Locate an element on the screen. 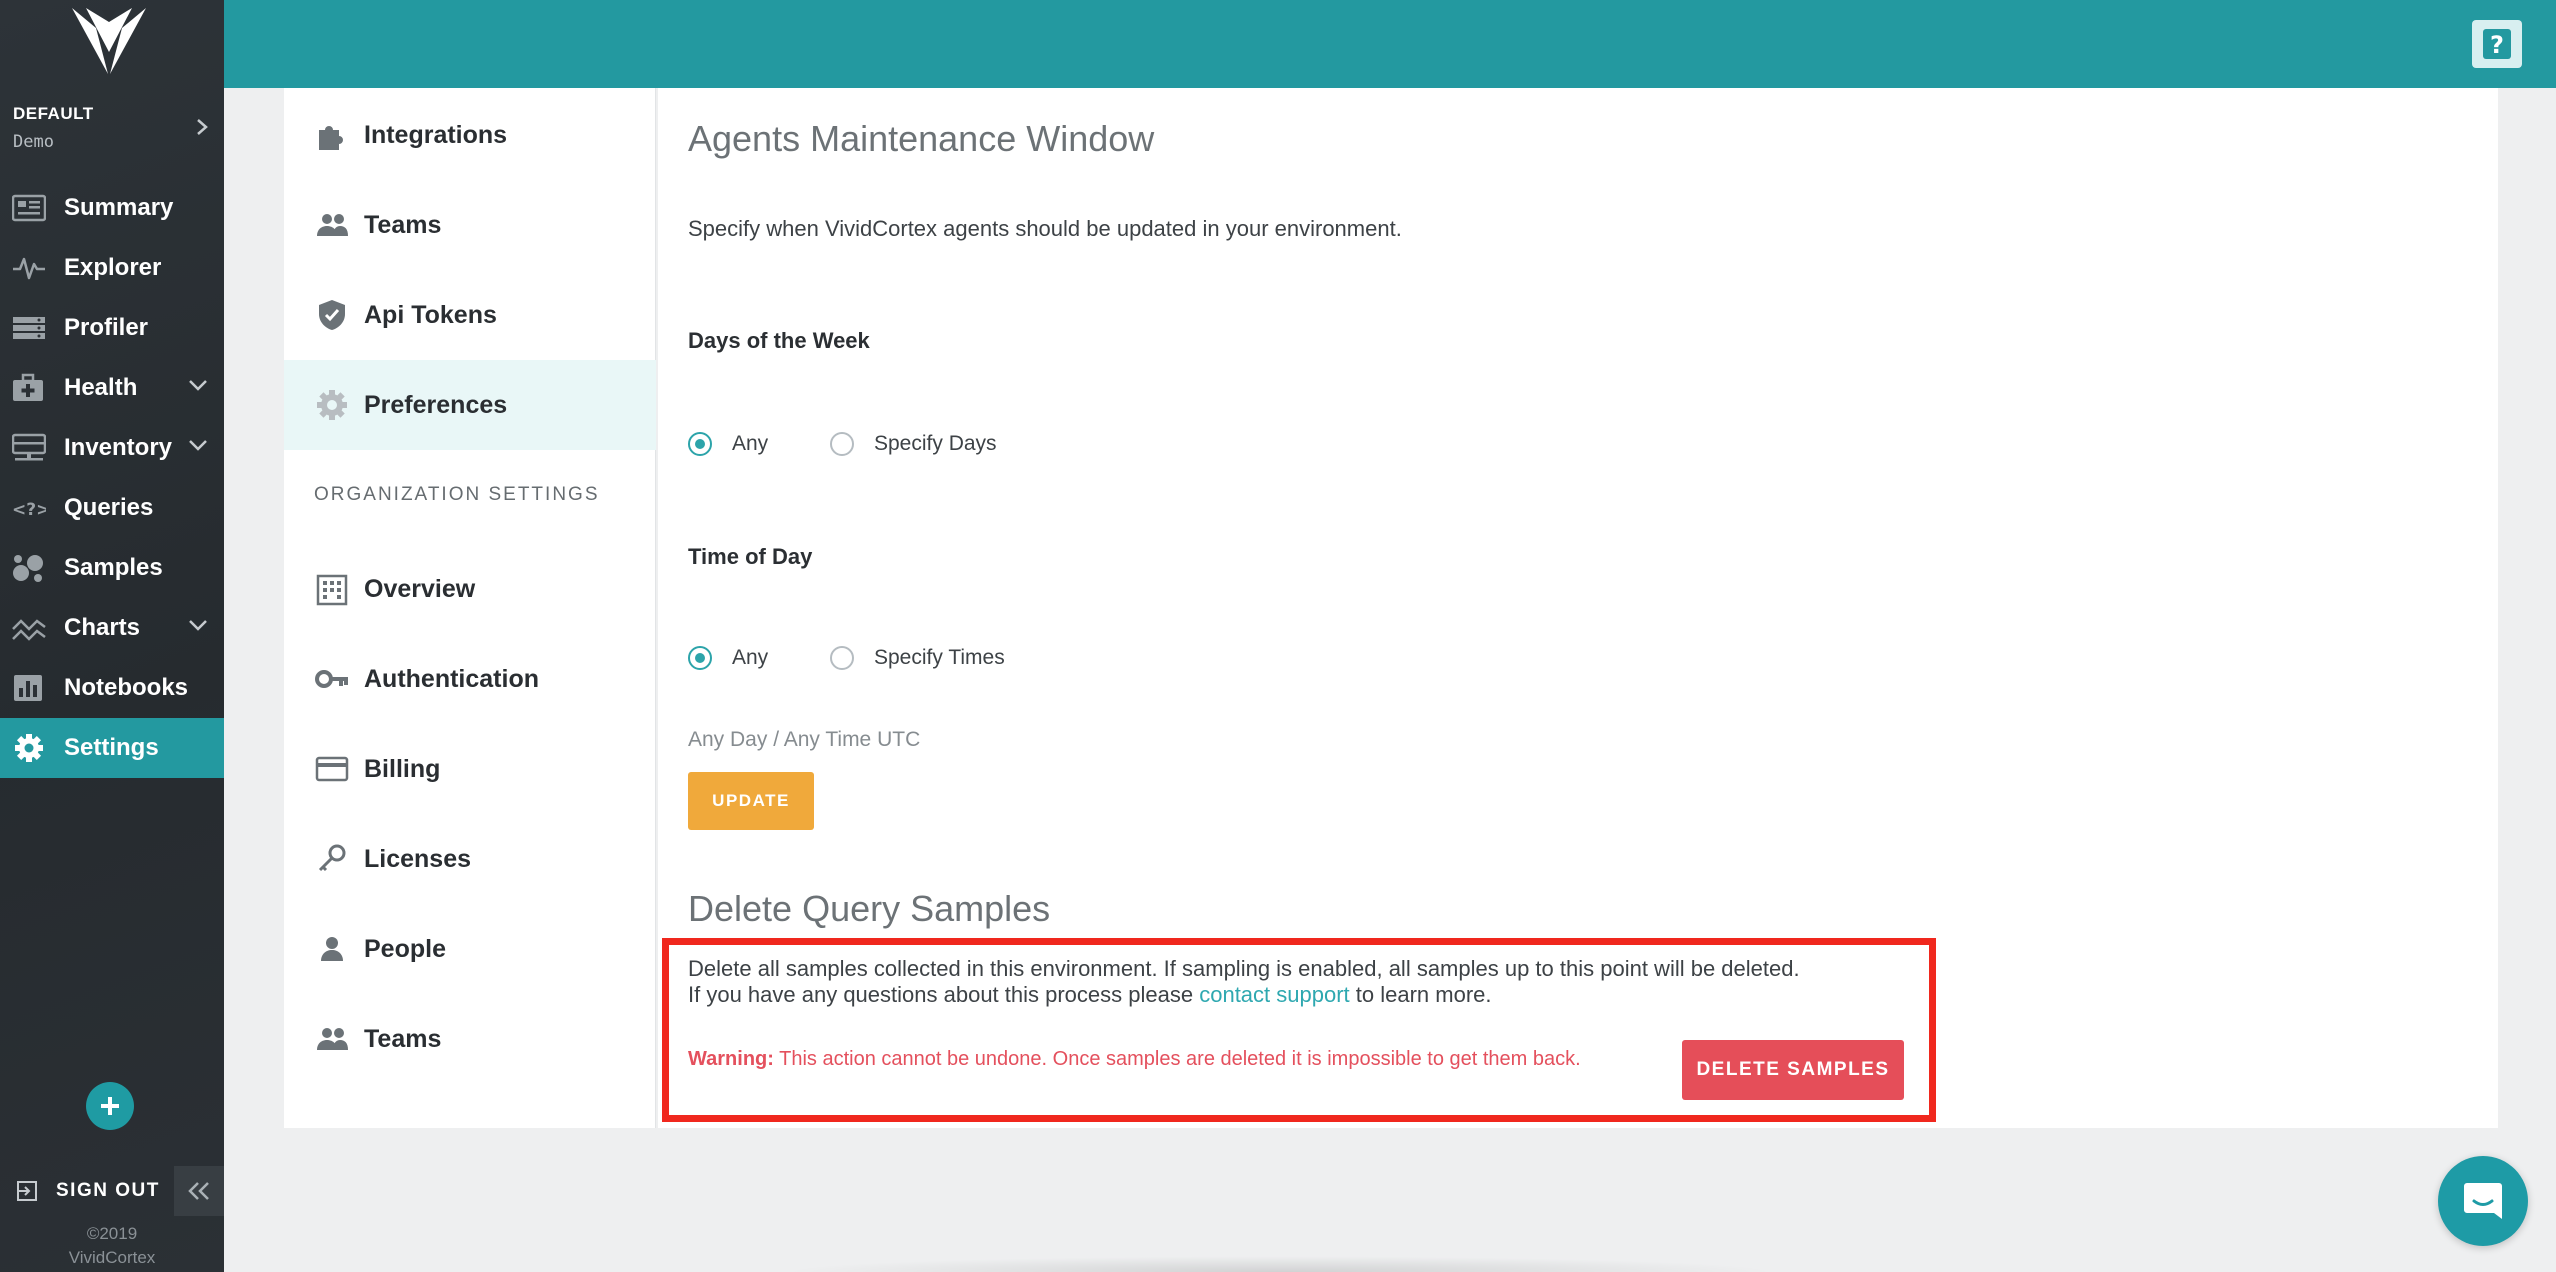 The width and height of the screenshot is (2556, 1272). license-key-icon is located at coordinates (332, 859).